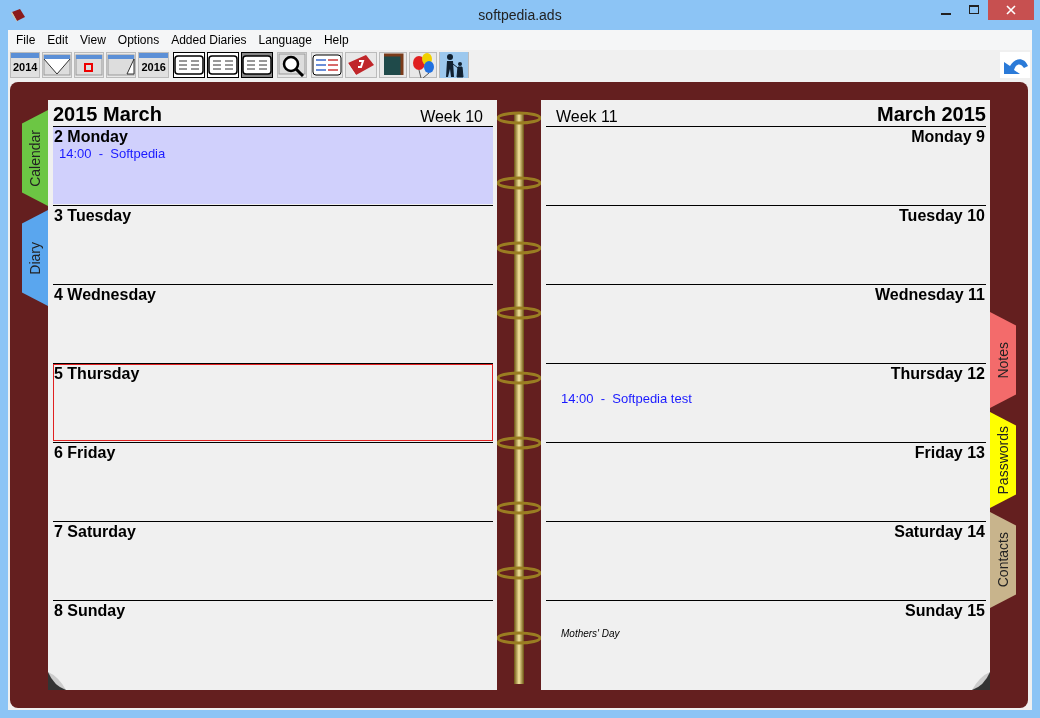 The height and width of the screenshot is (718, 1040). I want to click on day-heading: 4 Wednesday, so click(105, 295).